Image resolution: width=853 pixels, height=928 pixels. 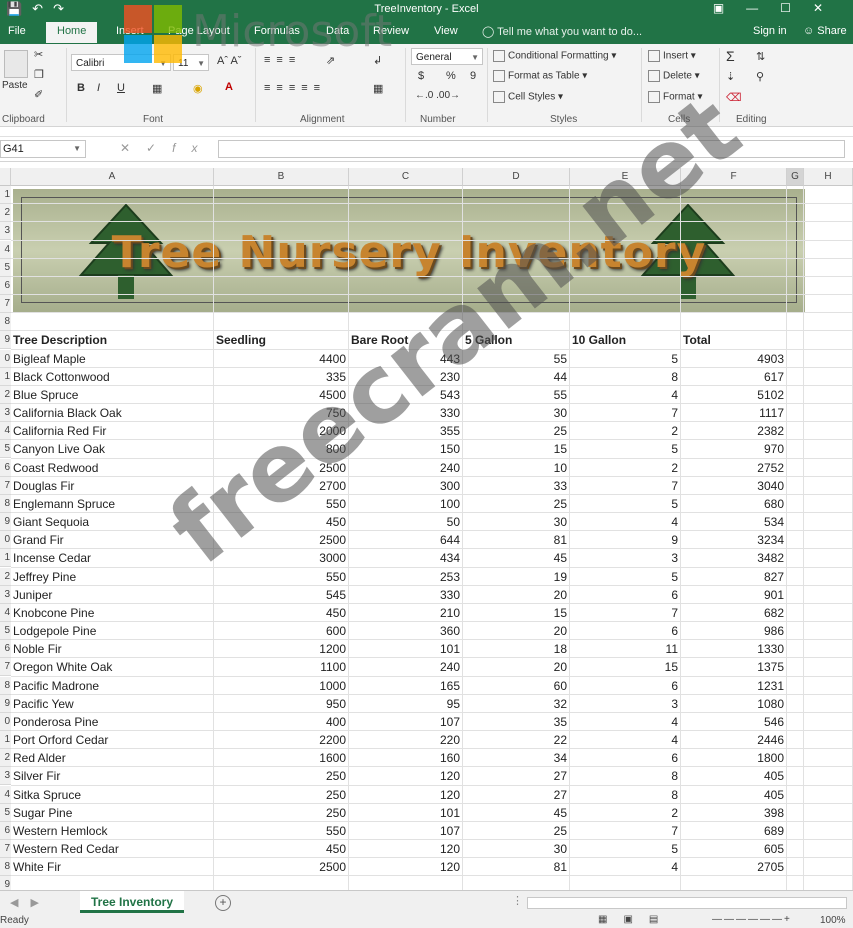 I want to click on tree-description-cell: Douglas Fir, so click(x=112, y=486).